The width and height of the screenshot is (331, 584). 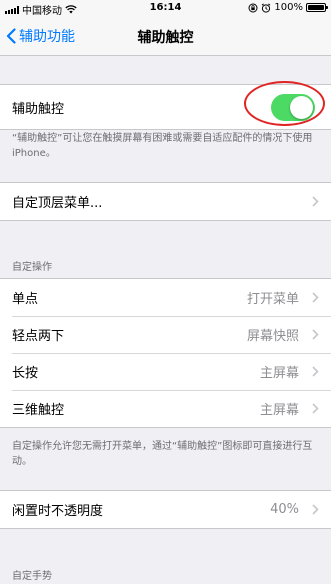 I want to click on battery-icon, so click(x=317, y=7).